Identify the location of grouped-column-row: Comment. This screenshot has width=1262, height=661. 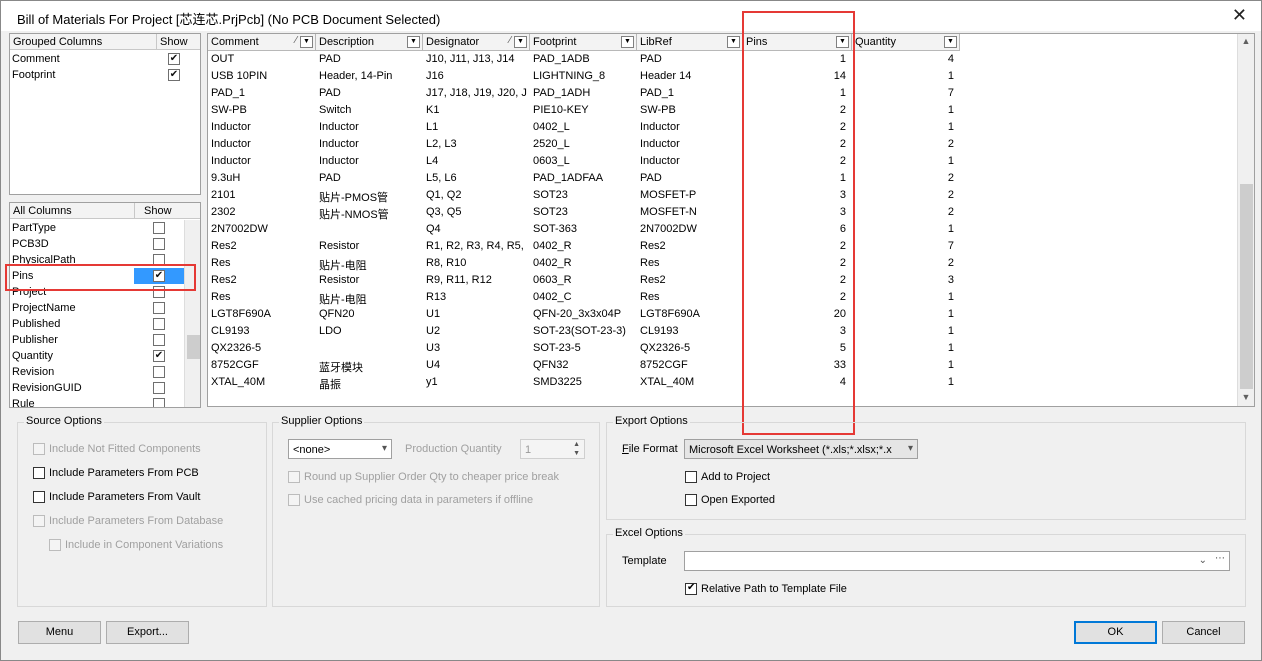
(105, 59).